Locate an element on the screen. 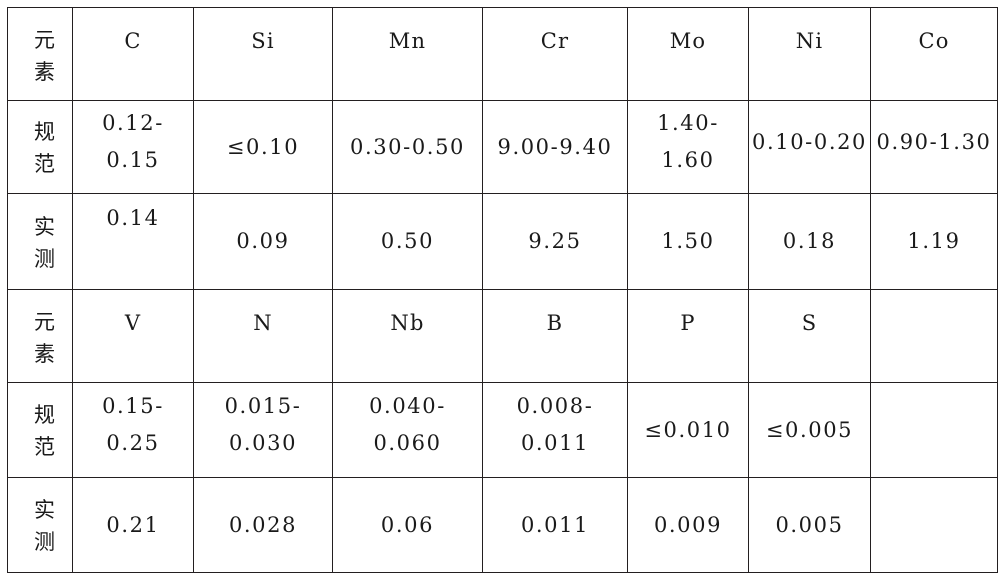 The height and width of the screenshot is (579, 1000). cell-spec-cr: 9.00-9.40 is located at coordinates (555, 147).